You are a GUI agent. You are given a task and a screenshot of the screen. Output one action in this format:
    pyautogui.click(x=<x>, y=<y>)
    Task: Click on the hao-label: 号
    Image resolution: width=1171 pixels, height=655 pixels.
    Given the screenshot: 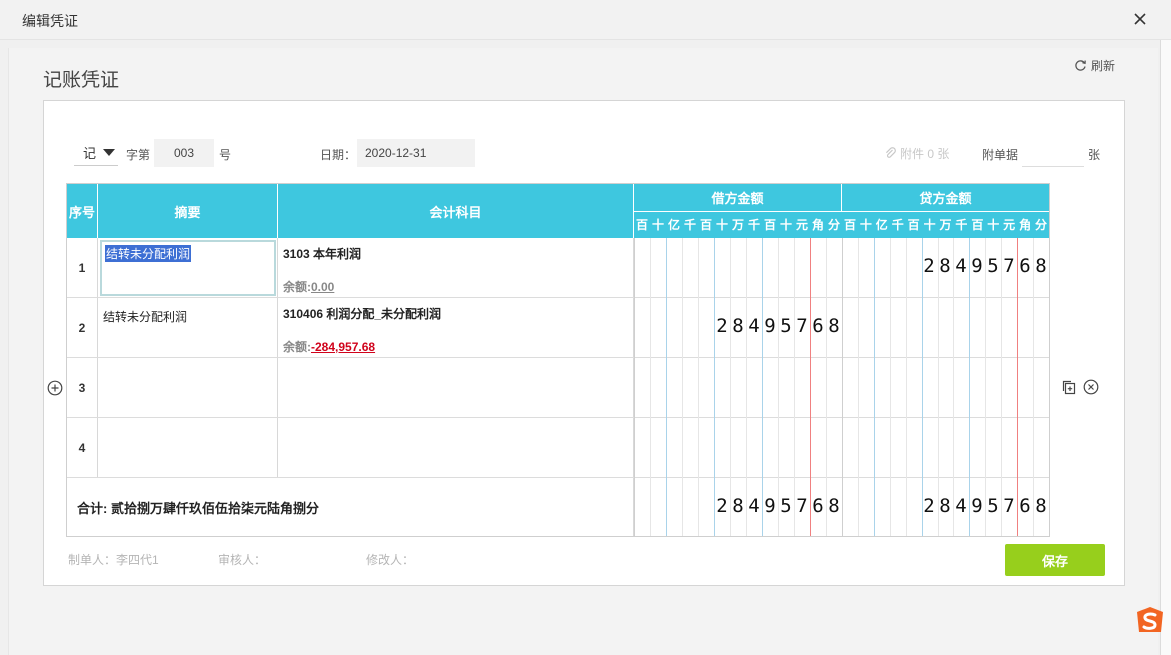 What is the action you would take?
    pyautogui.click(x=225, y=155)
    